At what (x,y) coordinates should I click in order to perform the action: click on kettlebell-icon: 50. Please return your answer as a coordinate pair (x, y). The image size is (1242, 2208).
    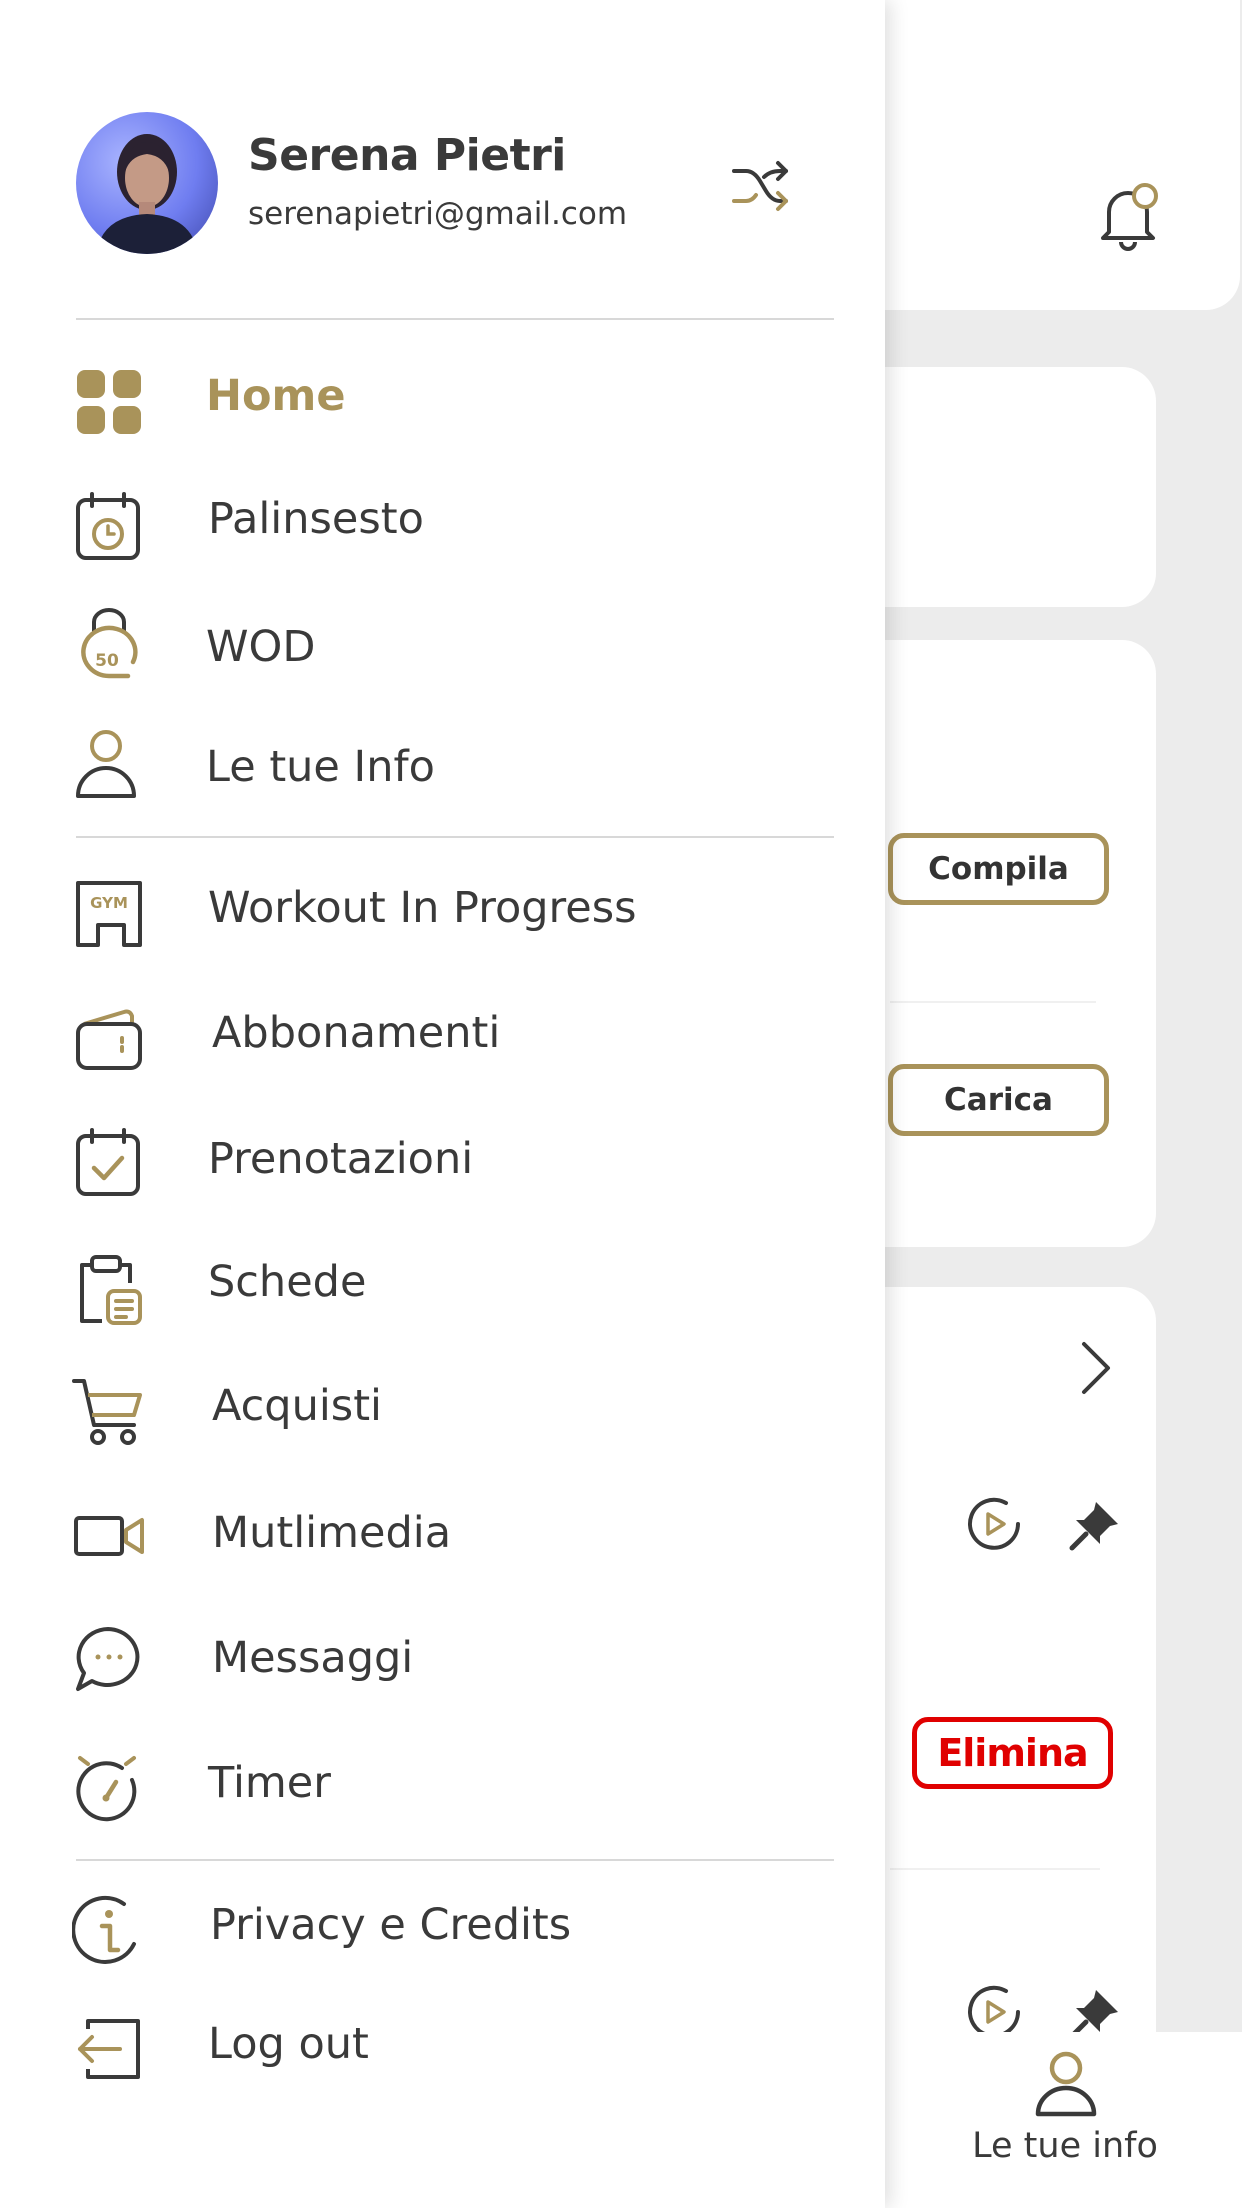
    Looking at the image, I should click on (109, 645).